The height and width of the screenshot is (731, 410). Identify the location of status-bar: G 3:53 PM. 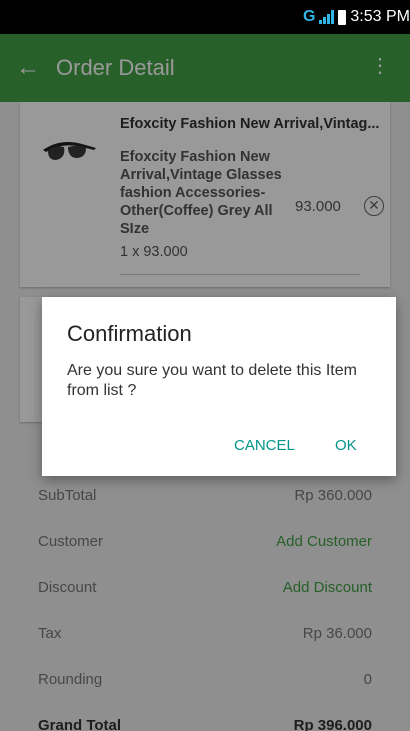
(205, 17).